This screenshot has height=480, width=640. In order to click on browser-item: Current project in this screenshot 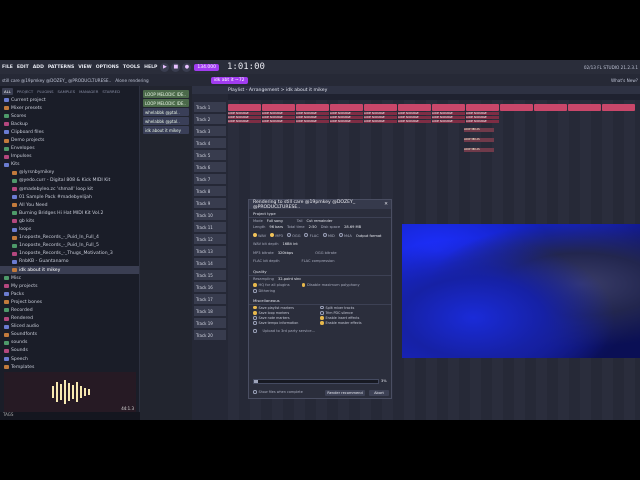, I will do `click(69, 100)`.